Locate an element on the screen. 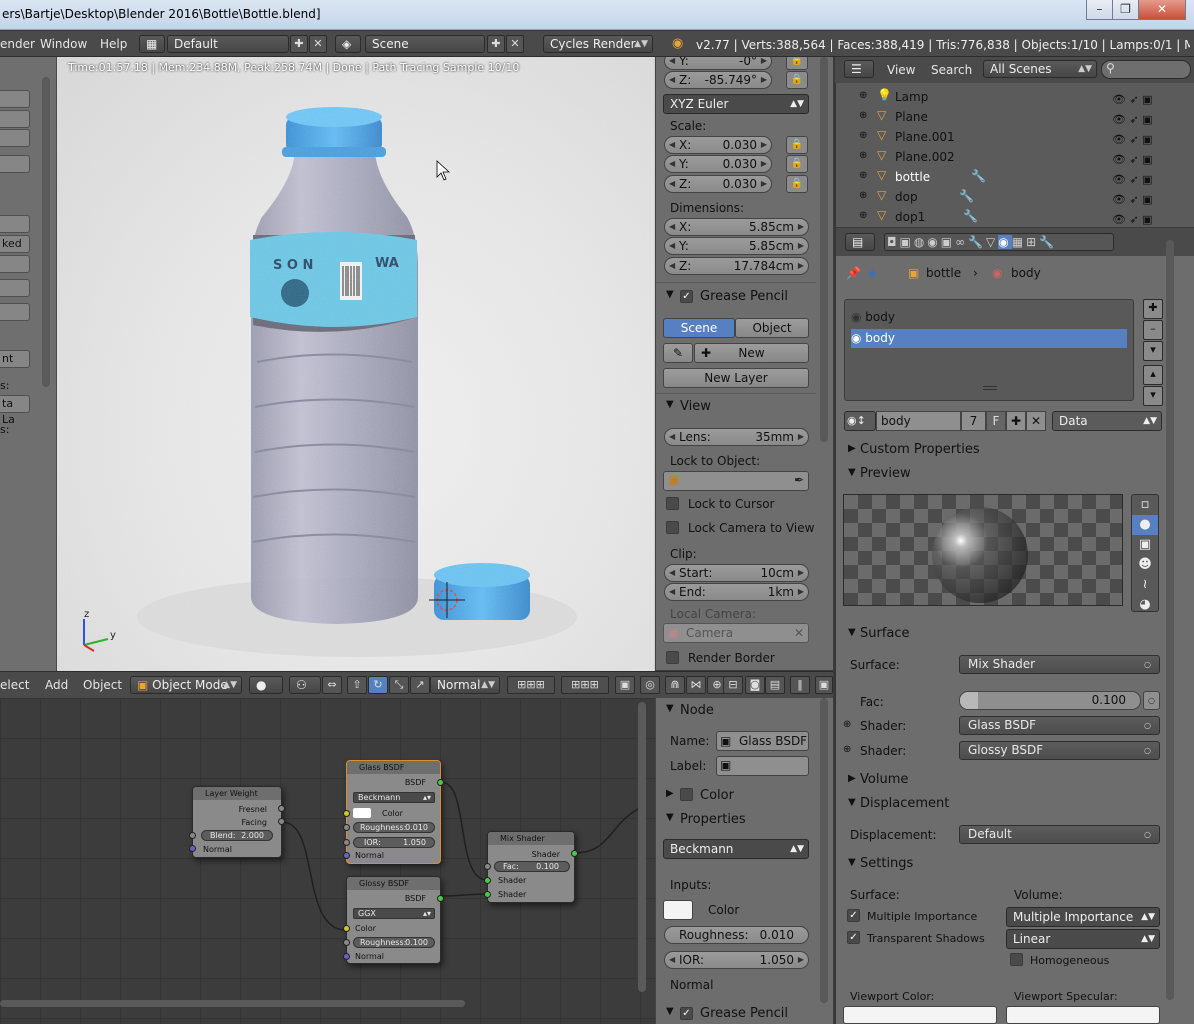 This screenshot has width=1194, height=1024. menu-render: ender is located at coordinates (17, 44).